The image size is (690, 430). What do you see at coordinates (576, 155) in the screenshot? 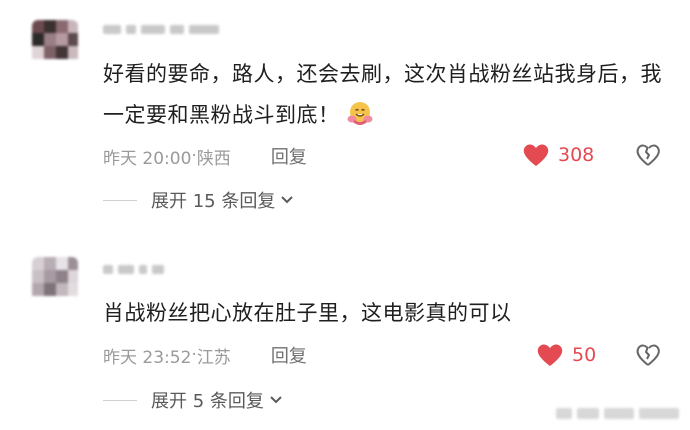
I see `like-count: 308` at bounding box center [576, 155].